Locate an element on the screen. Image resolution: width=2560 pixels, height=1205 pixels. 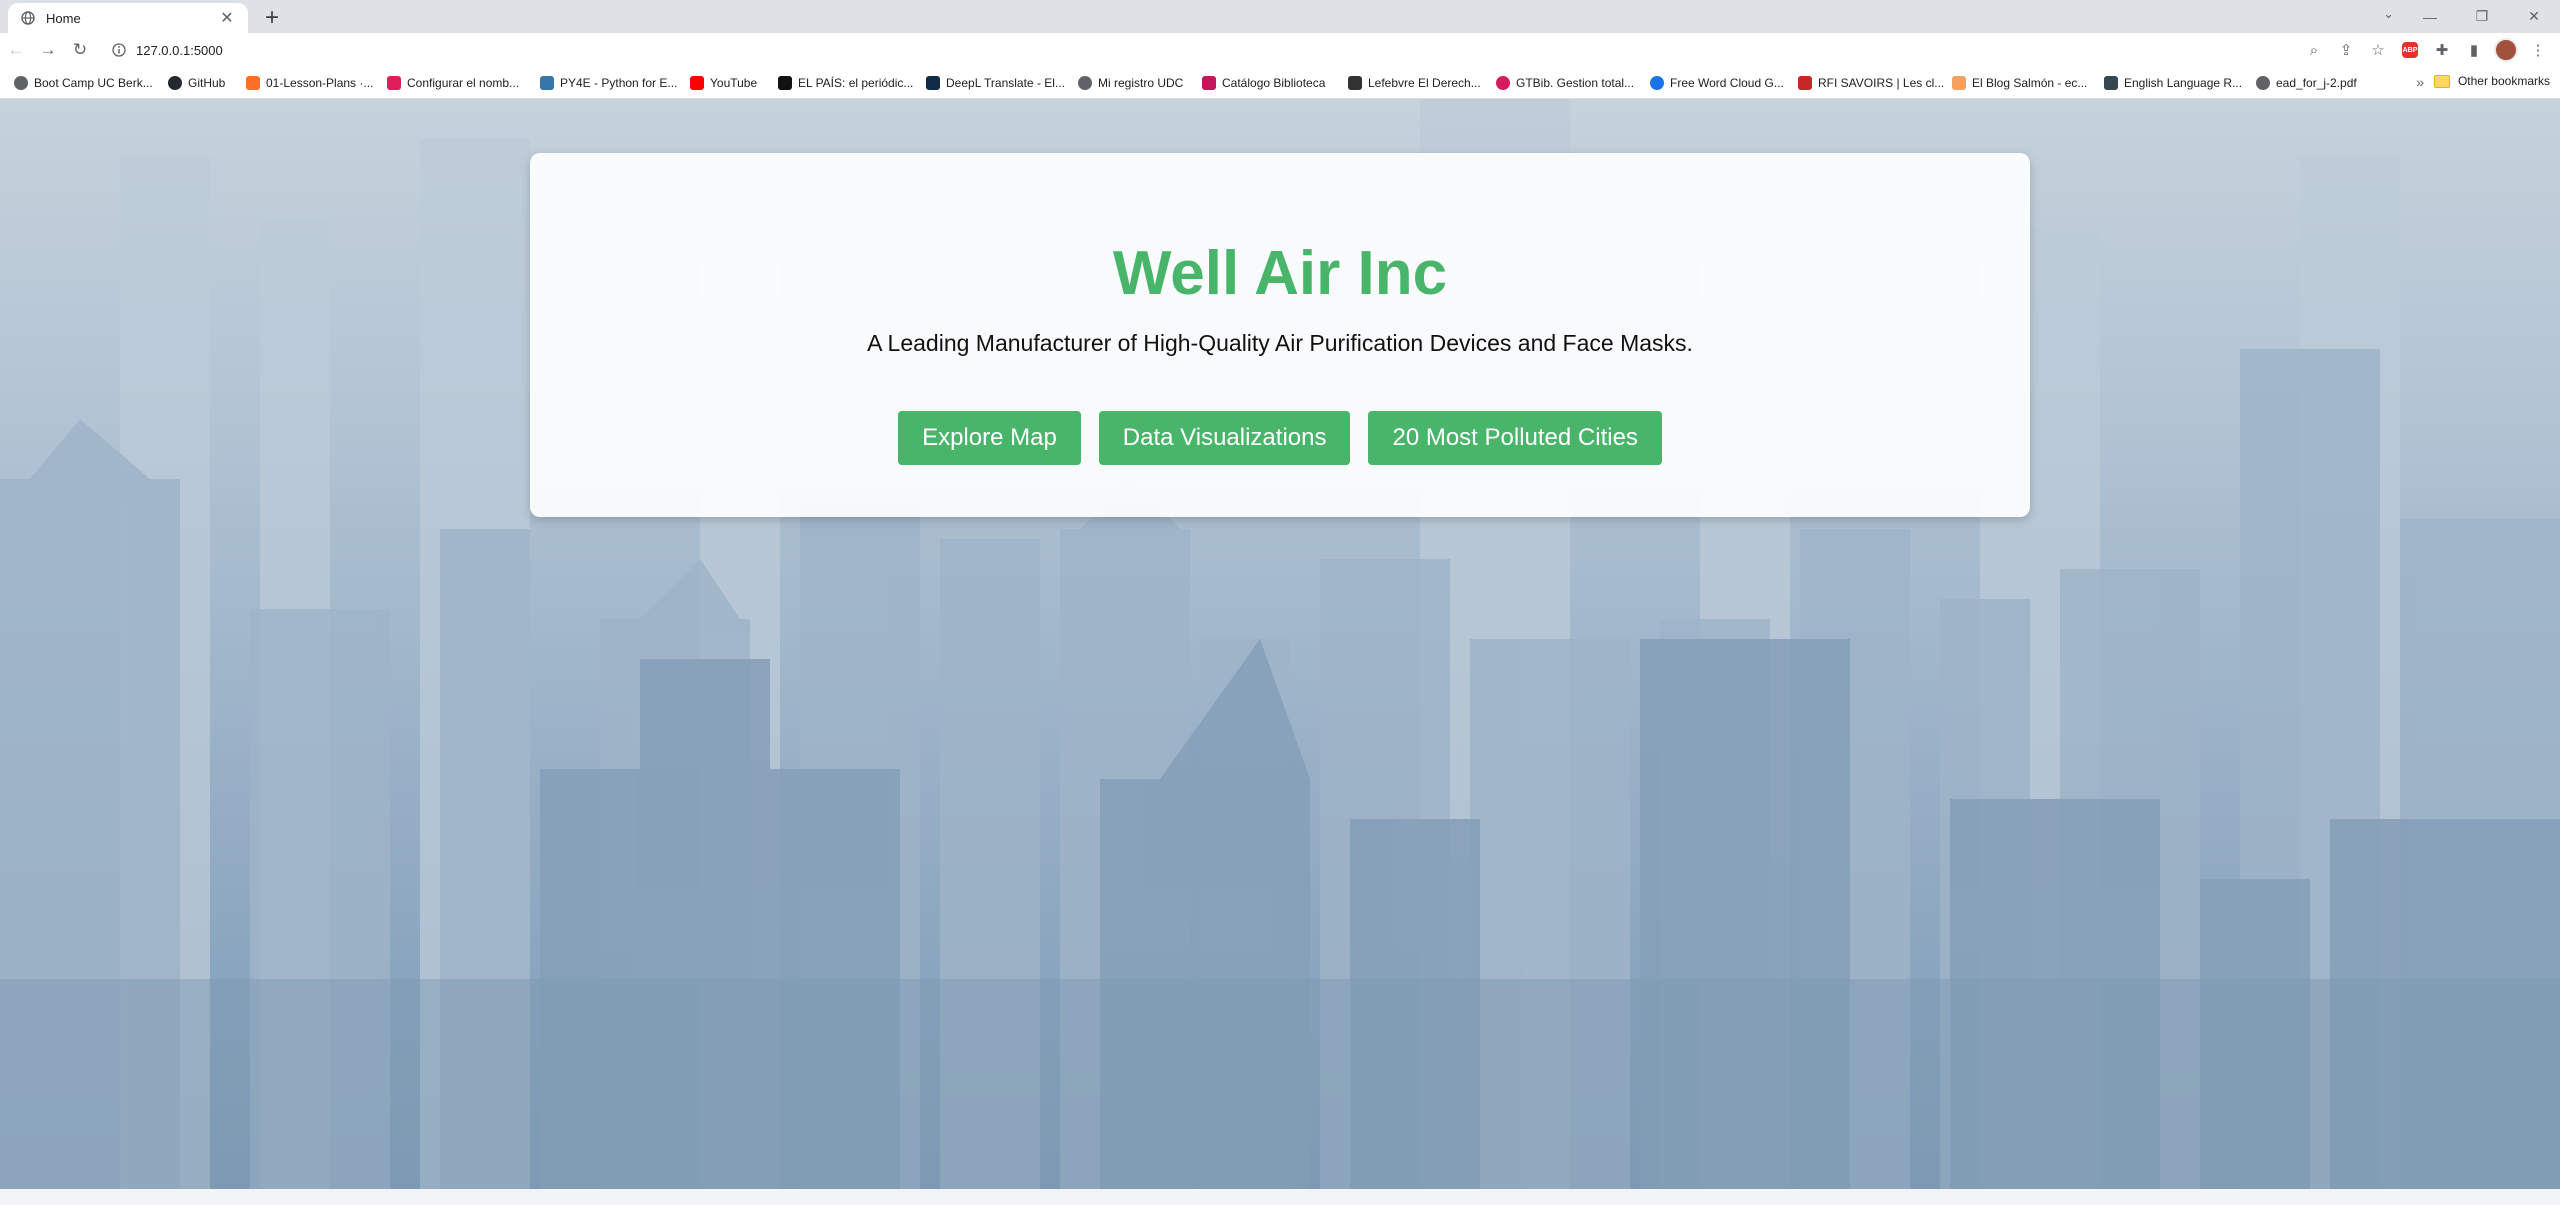
extensions-icon: ✚ is located at coordinates (2442, 50).